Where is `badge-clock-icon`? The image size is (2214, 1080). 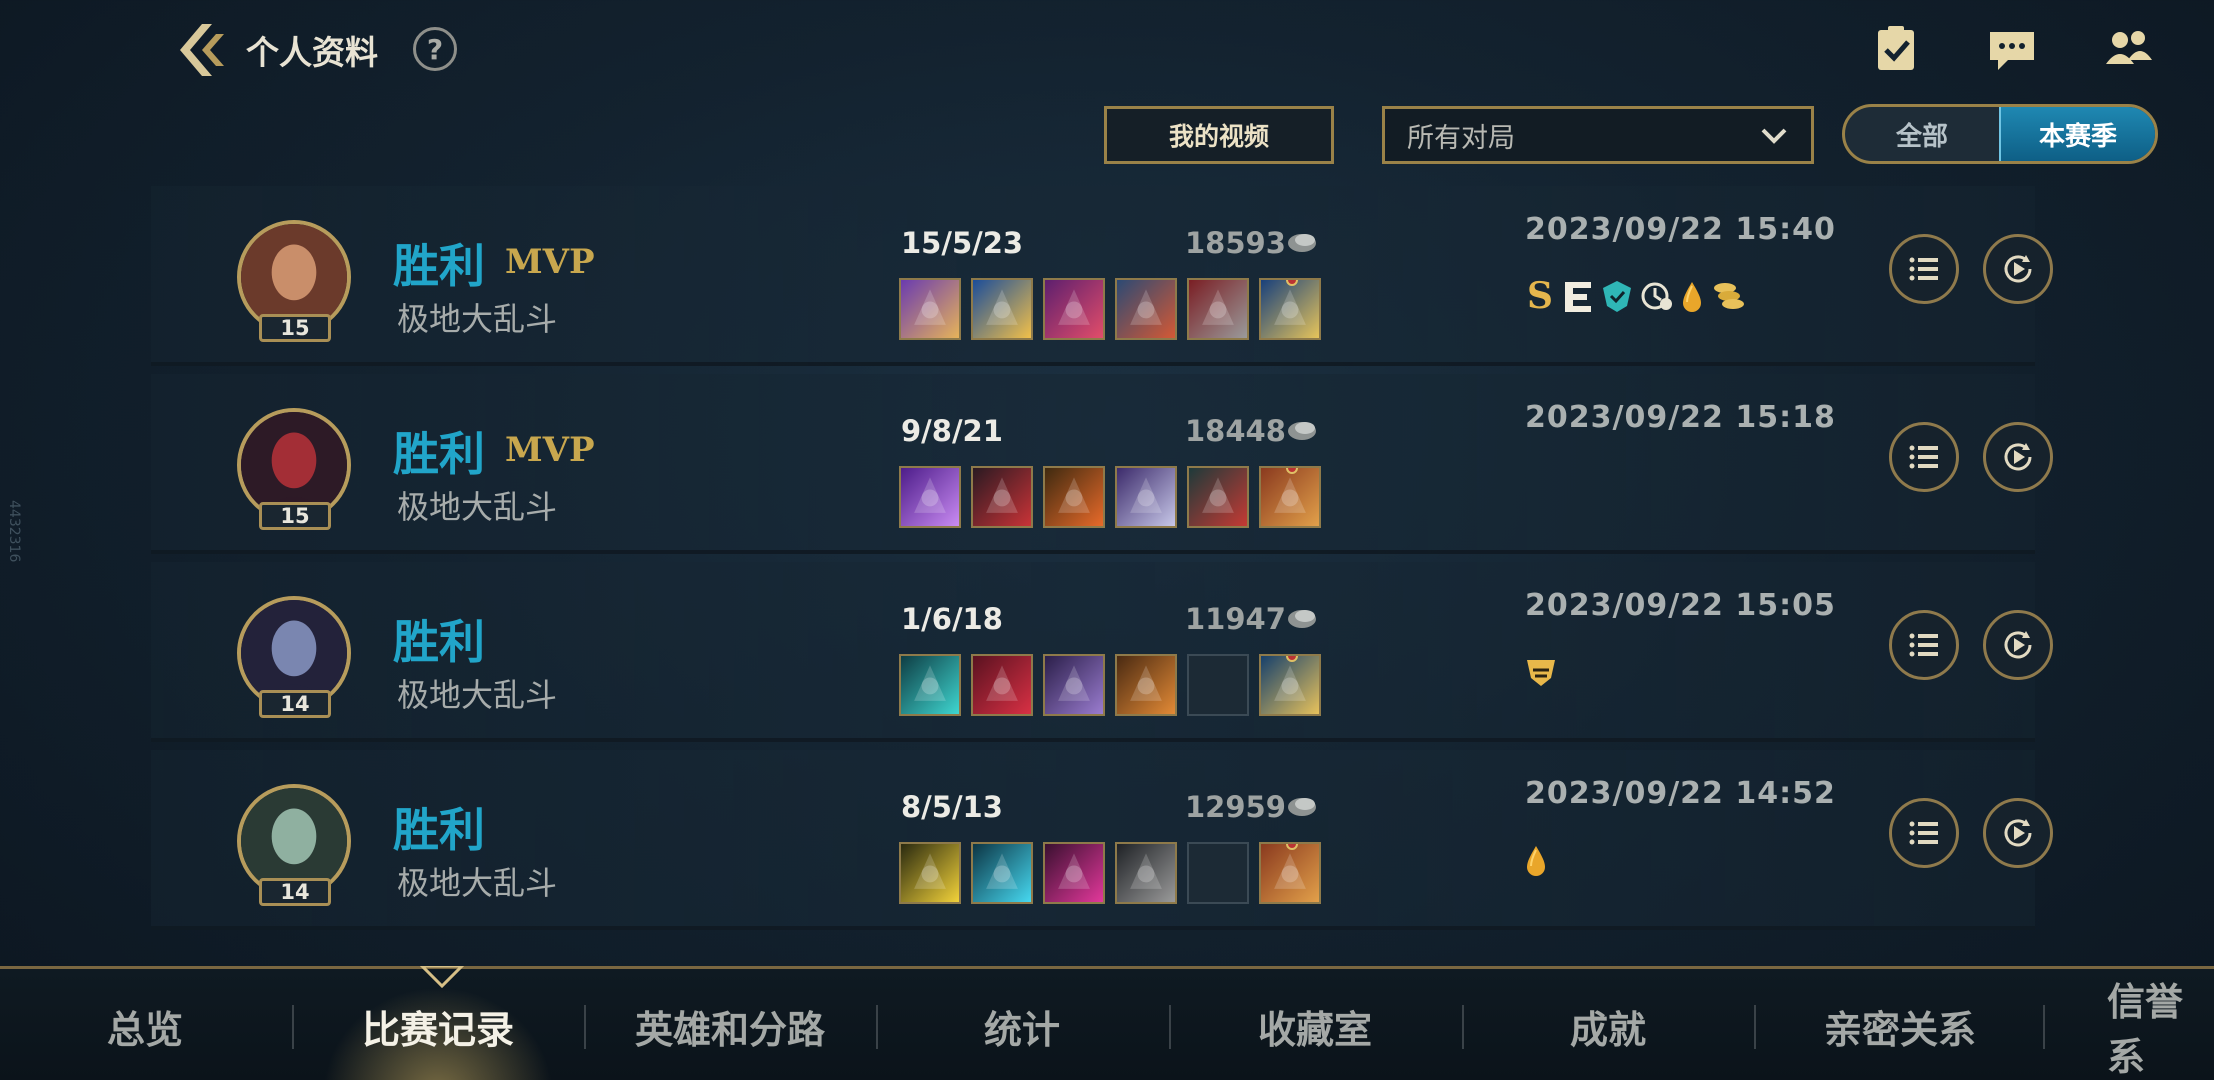
badge-clock-icon is located at coordinates (1657, 296).